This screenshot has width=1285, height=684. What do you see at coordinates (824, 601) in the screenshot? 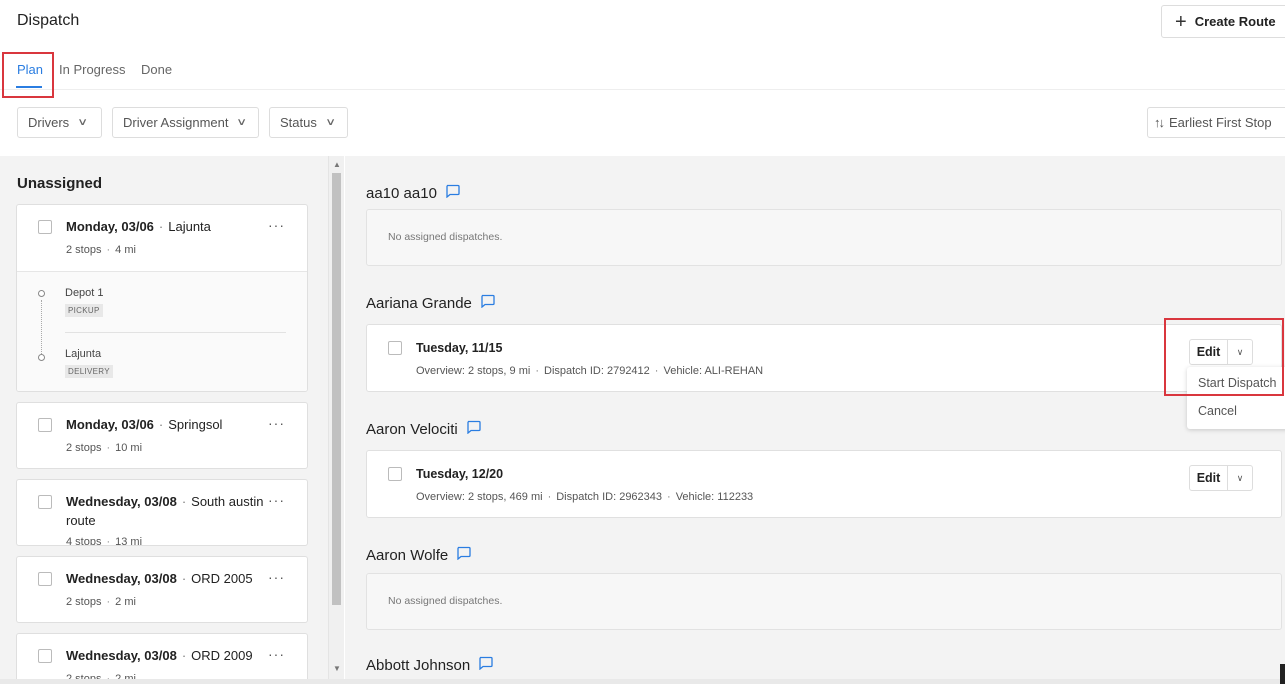
I see `empty-dispatch-box: No assigned dispatches.` at bounding box center [824, 601].